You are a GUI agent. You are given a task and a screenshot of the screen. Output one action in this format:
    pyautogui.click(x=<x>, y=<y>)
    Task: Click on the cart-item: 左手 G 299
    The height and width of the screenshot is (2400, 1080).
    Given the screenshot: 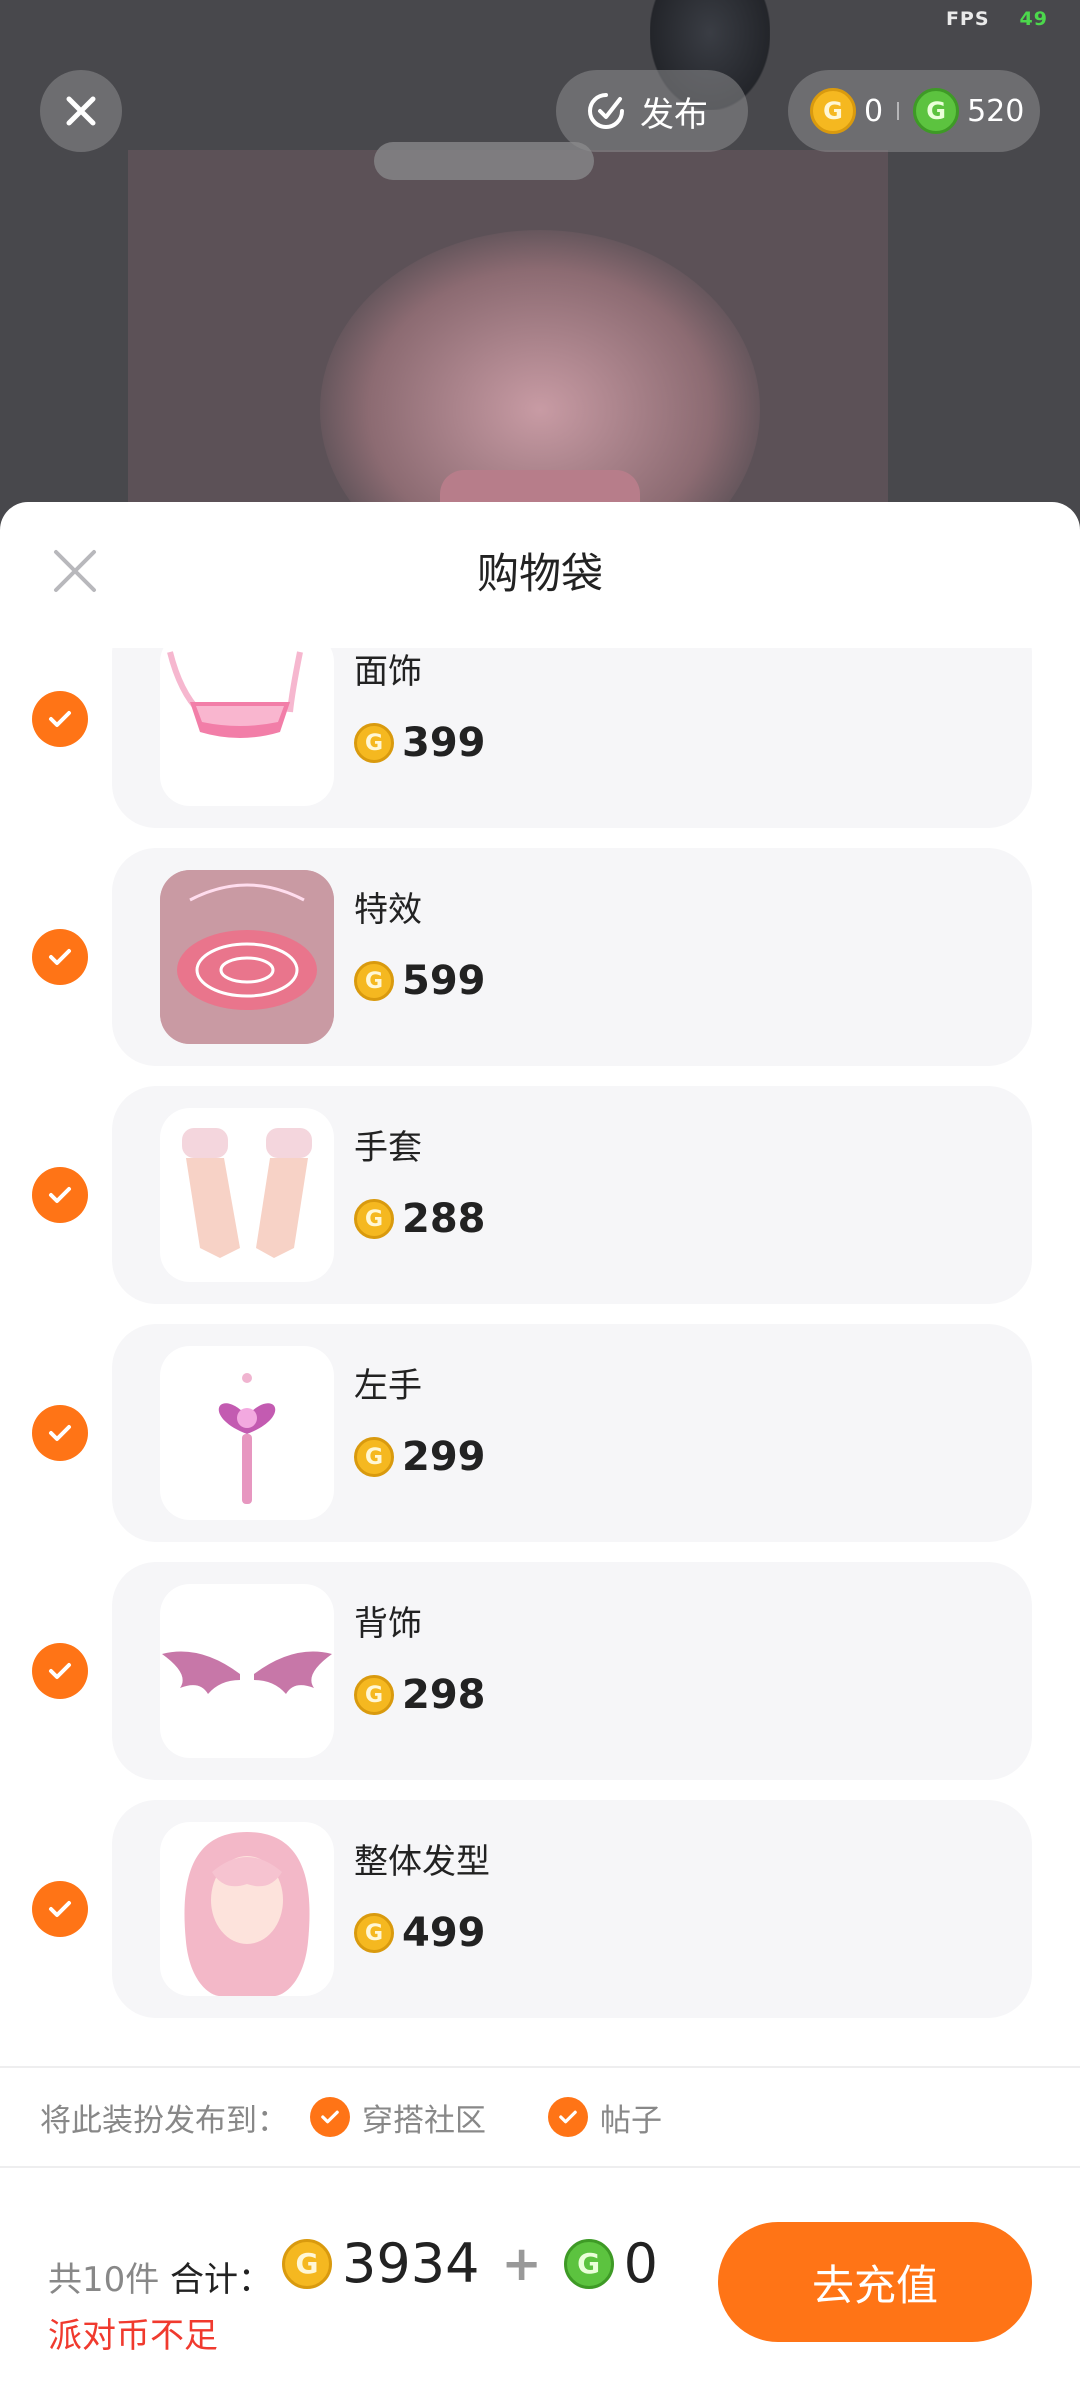 What is the action you would take?
    pyautogui.click(x=540, y=1433)
    